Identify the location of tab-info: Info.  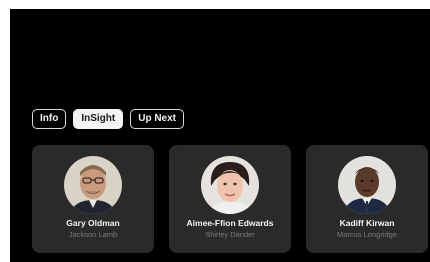
(49, 119).